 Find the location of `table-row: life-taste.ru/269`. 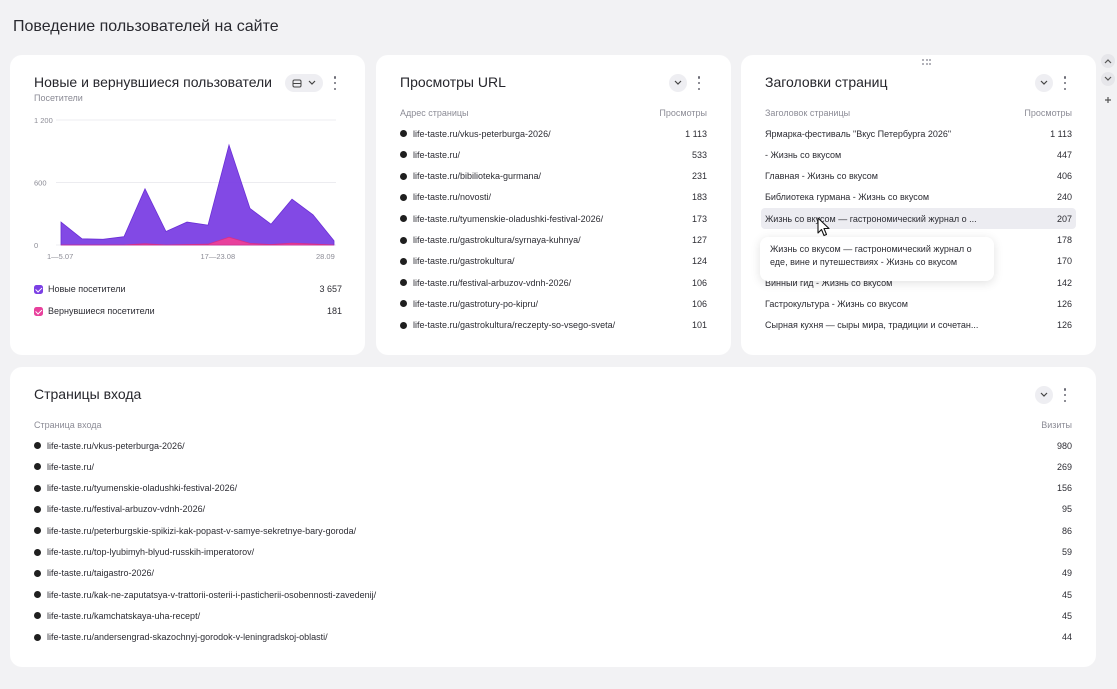

table-row: life-taste.ru/269 is located at coordinates (553, 466).